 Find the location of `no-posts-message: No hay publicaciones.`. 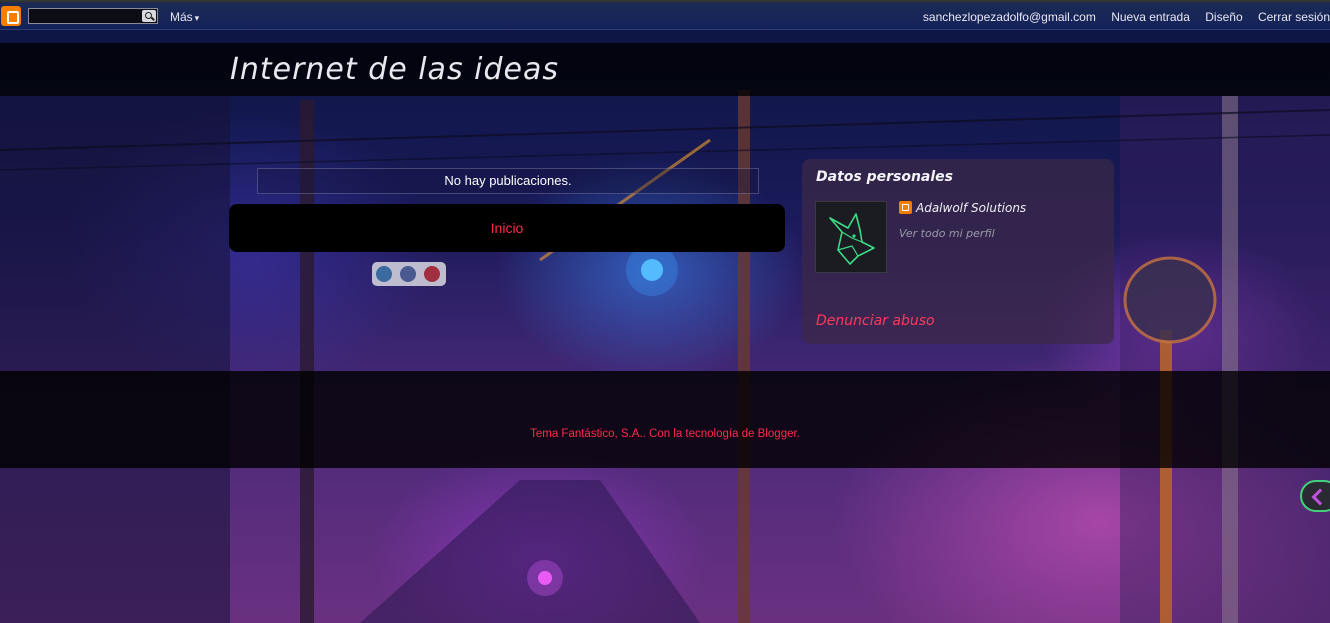

no-posts-message: No hay publicaciones. is located at coordinates (508, 181).